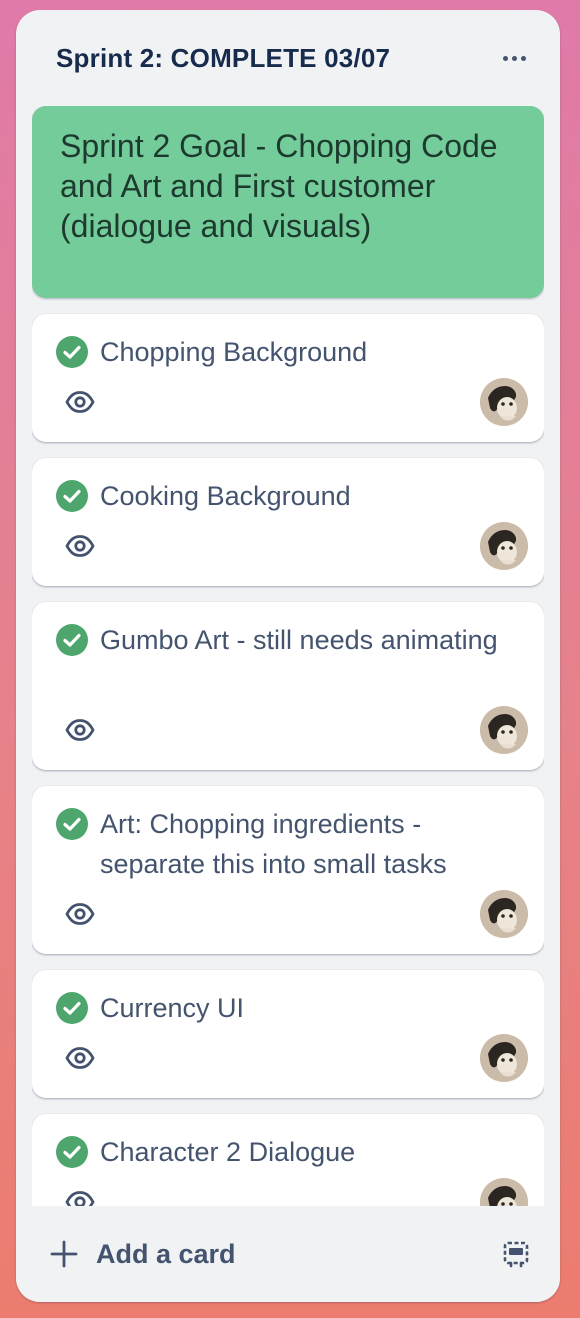  I want to click on card: Chopping Background, so click(288, 378).